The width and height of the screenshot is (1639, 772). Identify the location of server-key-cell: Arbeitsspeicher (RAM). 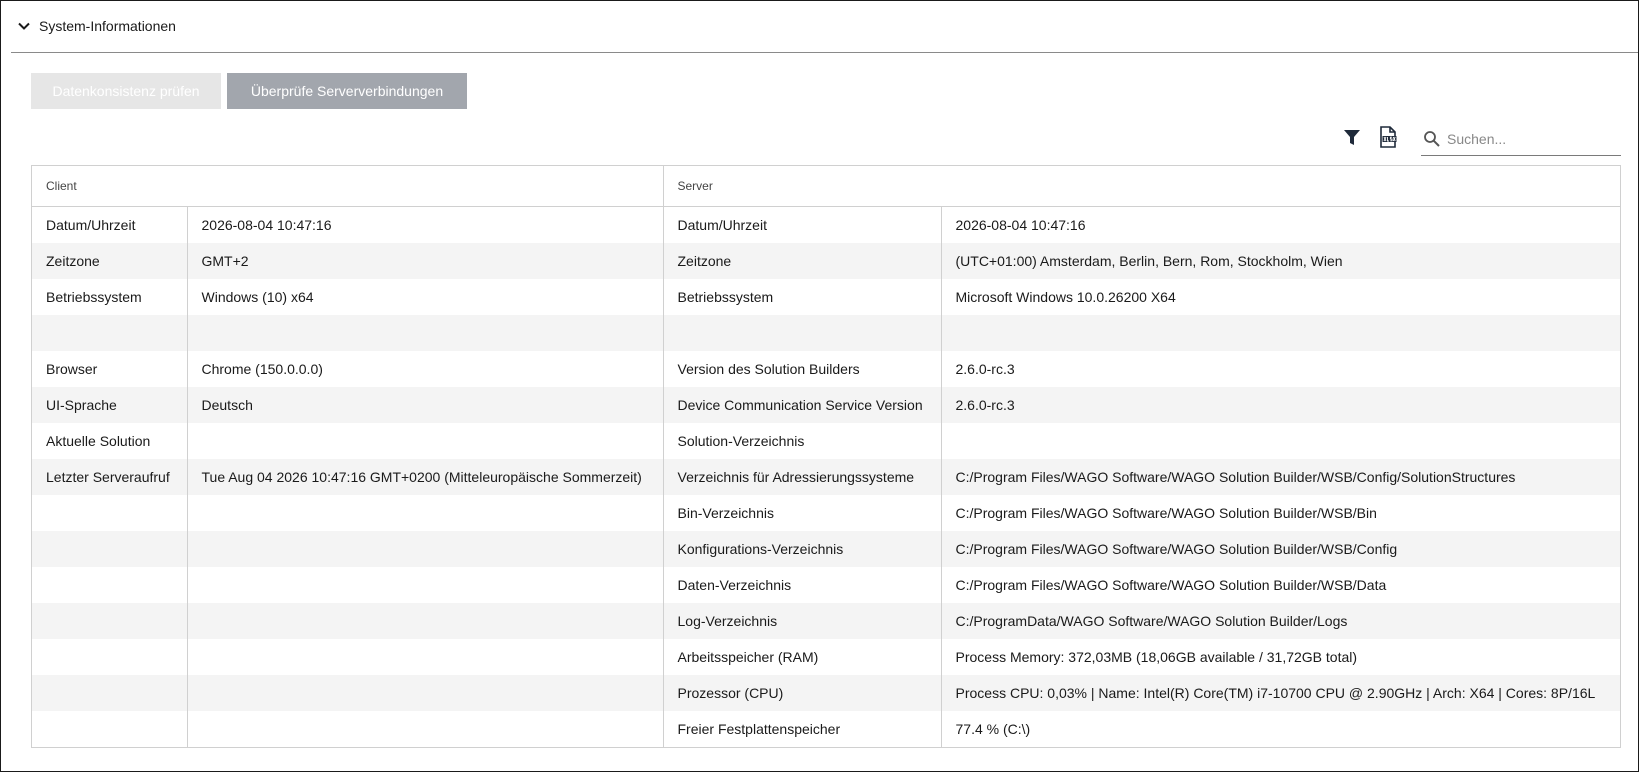
(801, 656).